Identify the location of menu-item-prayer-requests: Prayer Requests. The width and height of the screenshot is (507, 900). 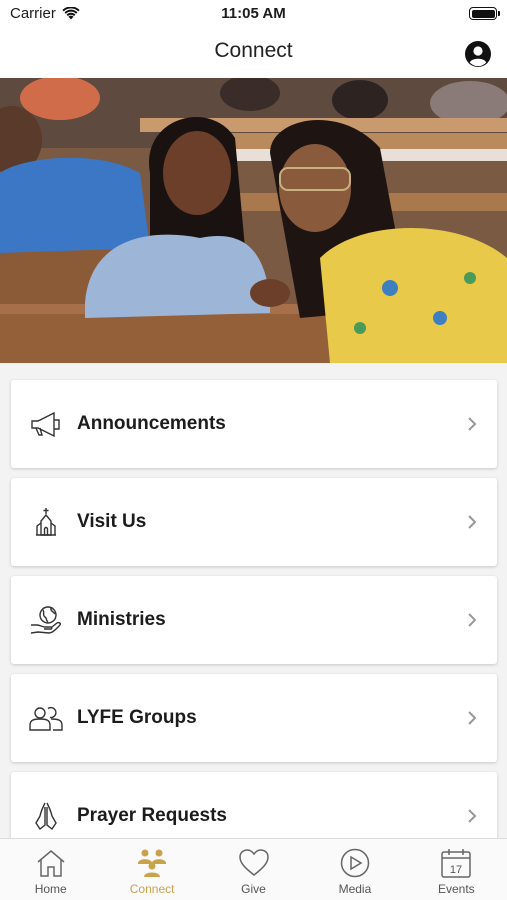
(254, 805).